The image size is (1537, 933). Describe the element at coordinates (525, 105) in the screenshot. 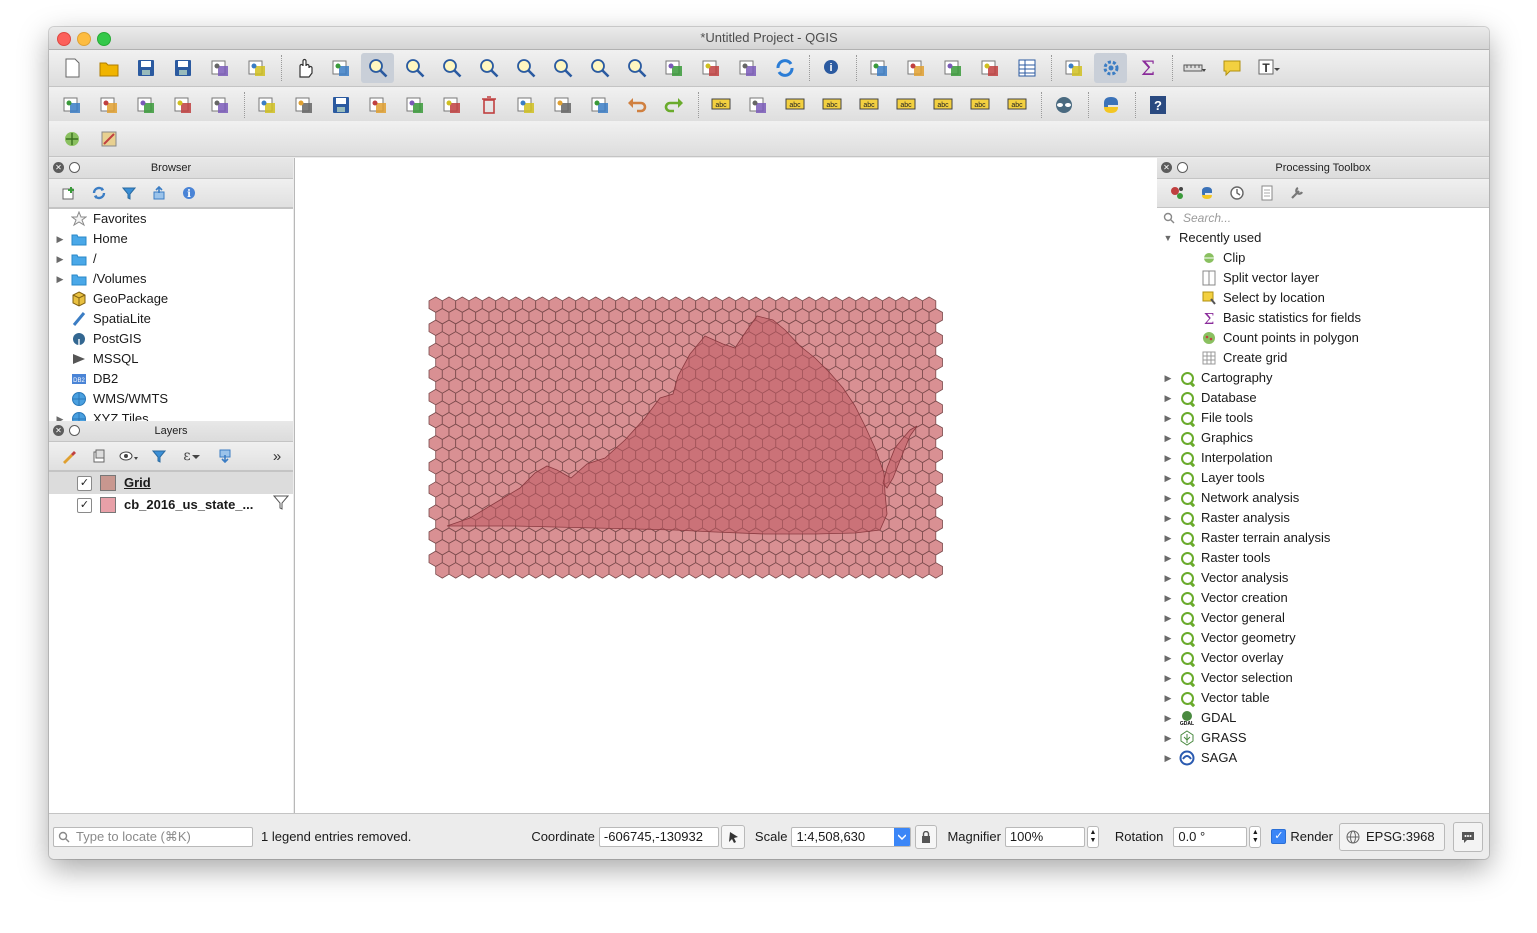

I see `cut-features-icon` at that location.